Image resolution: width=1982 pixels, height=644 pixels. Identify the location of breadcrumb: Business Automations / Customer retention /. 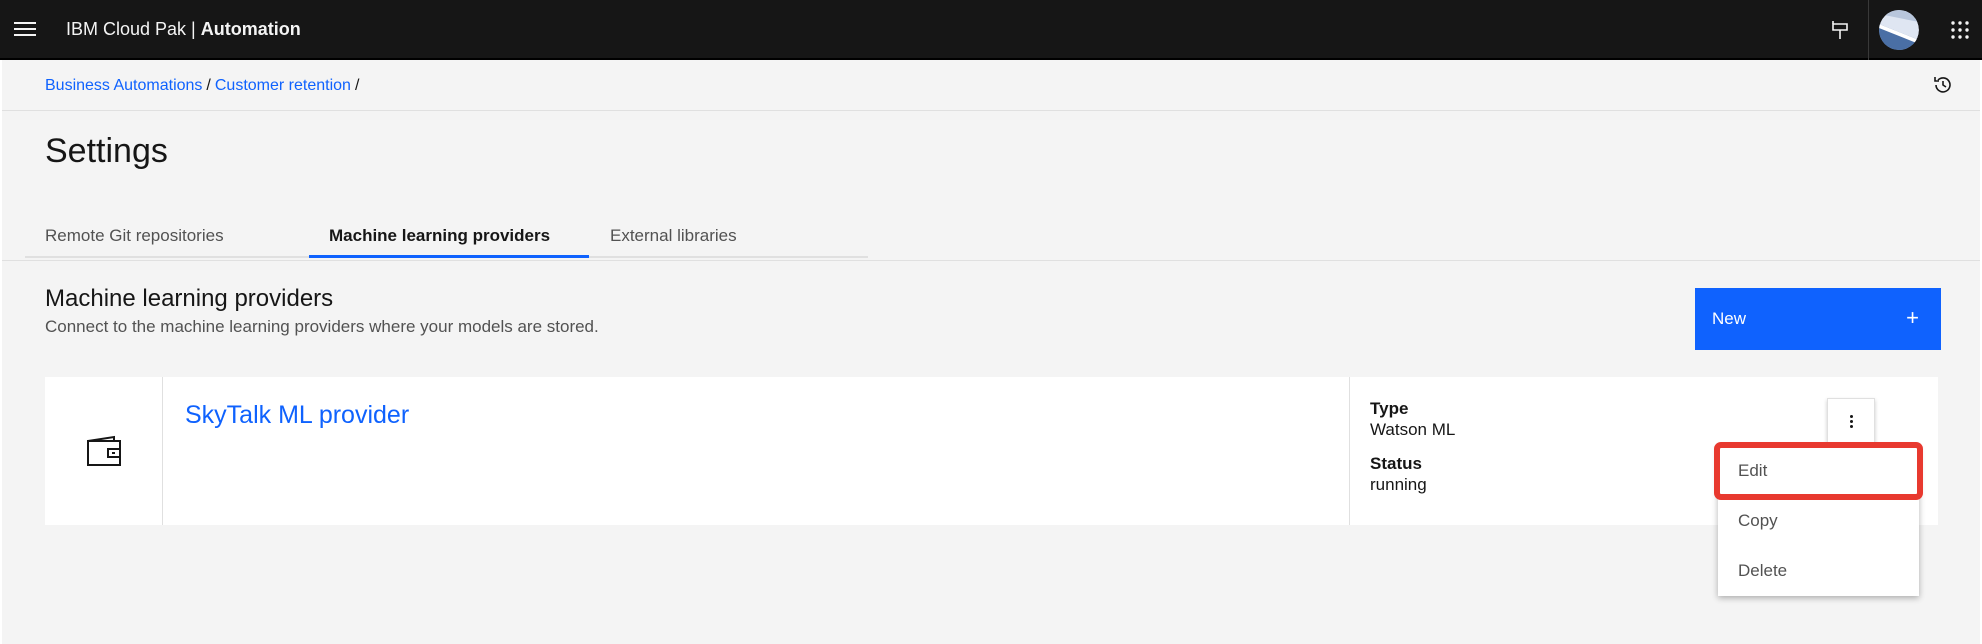
(204, 86).